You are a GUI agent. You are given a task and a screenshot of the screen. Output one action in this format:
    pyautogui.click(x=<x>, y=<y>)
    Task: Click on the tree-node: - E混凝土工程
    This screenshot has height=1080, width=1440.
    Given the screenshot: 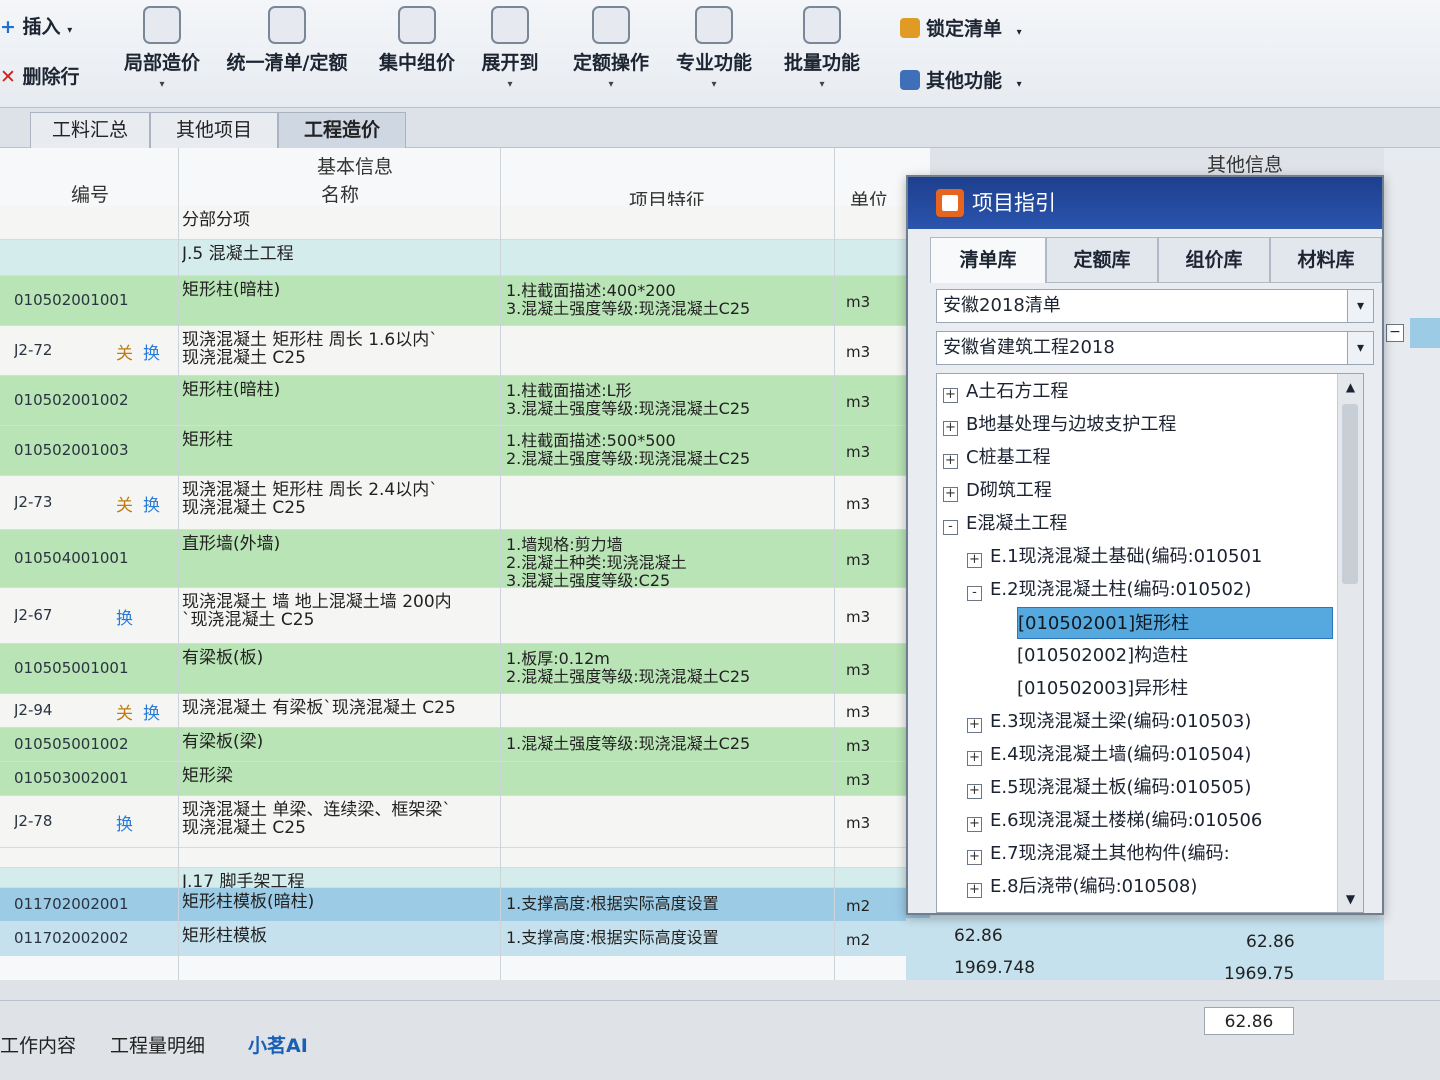 What is the action you would take?
    pyautogui.click(x=1138, y=524)
    